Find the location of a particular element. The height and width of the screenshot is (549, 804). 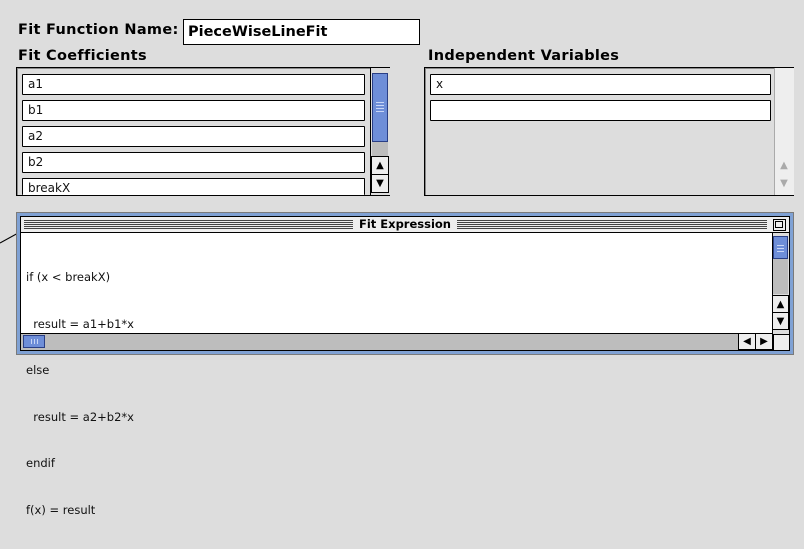

function-name-label: Fit Function Name: is located at coordinates (98, 30).